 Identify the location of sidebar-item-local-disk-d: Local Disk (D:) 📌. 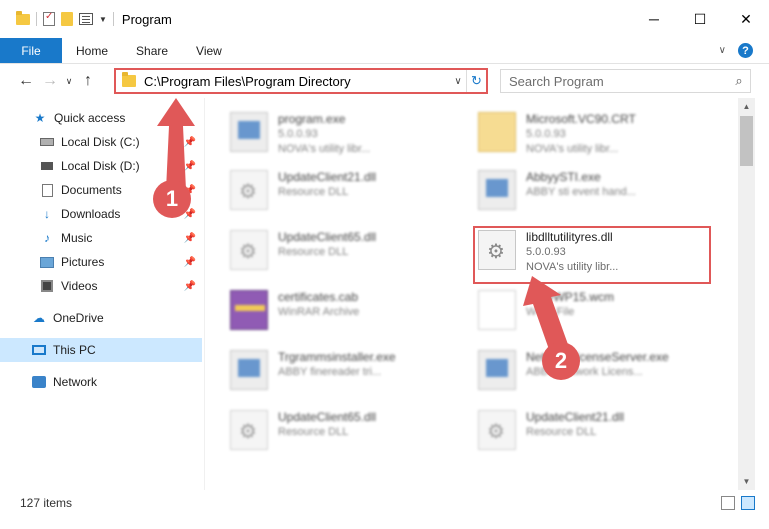
(101, 166).